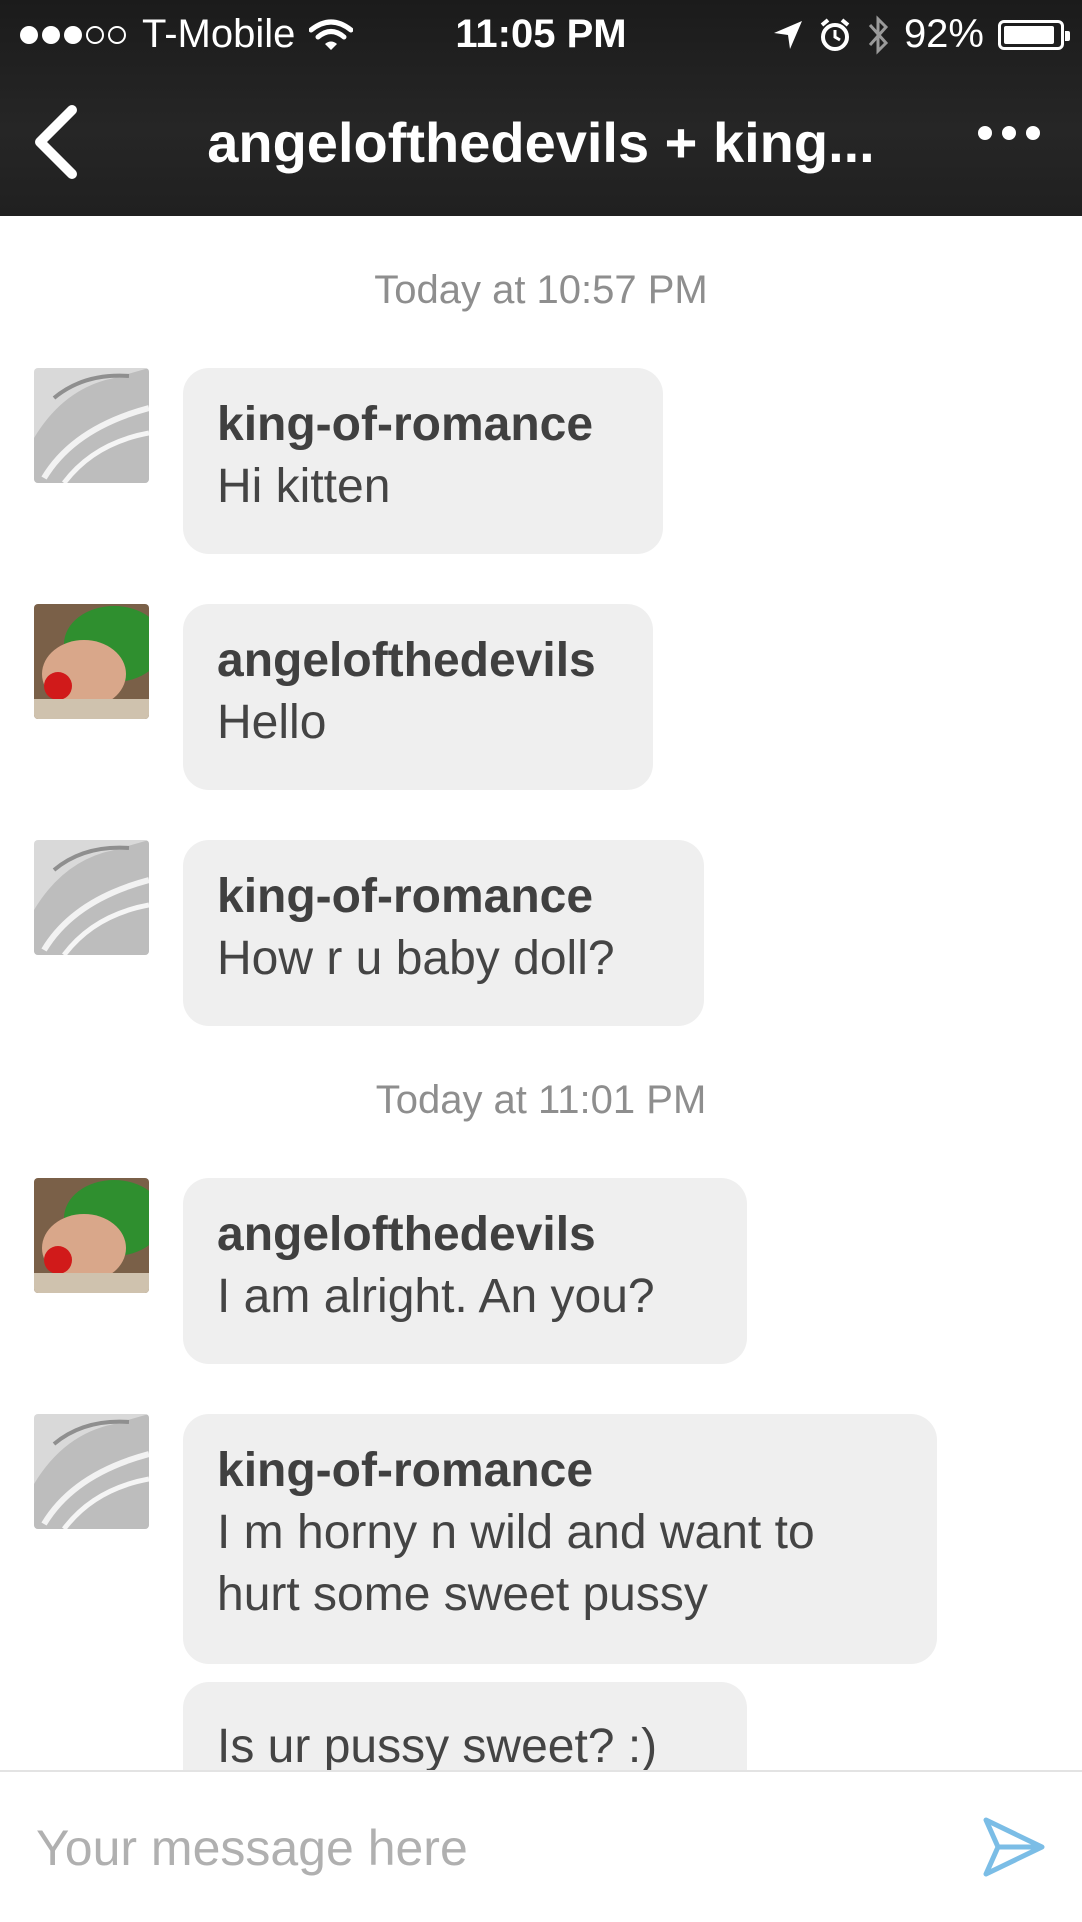 This screenshot has height=1922, width=1082. I want to click on message-text: Hi kitten, so click(304, 486).